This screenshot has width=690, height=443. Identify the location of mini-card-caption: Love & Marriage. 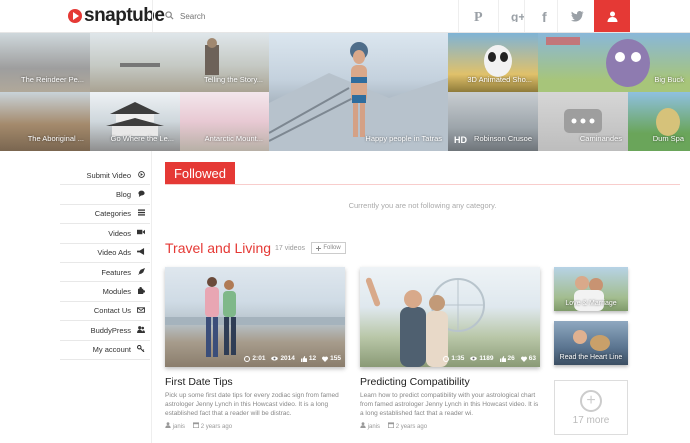
(591, 303).